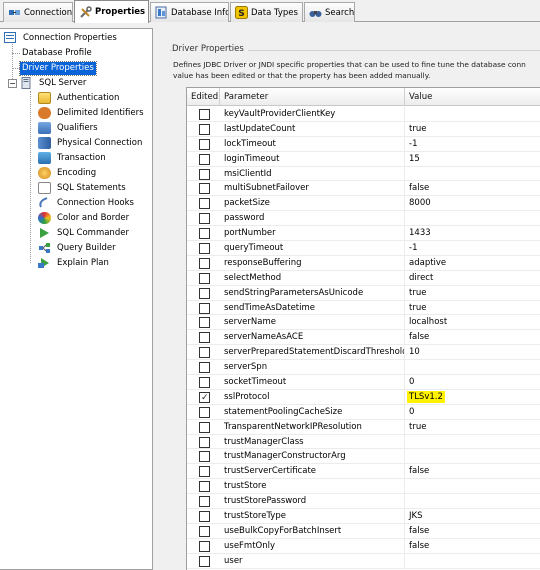  What do you see at coordinates (83, 188) in the screenshot?
I see `tree-item-sql-statements: SQL Statements` at bounding box center [83, 188].